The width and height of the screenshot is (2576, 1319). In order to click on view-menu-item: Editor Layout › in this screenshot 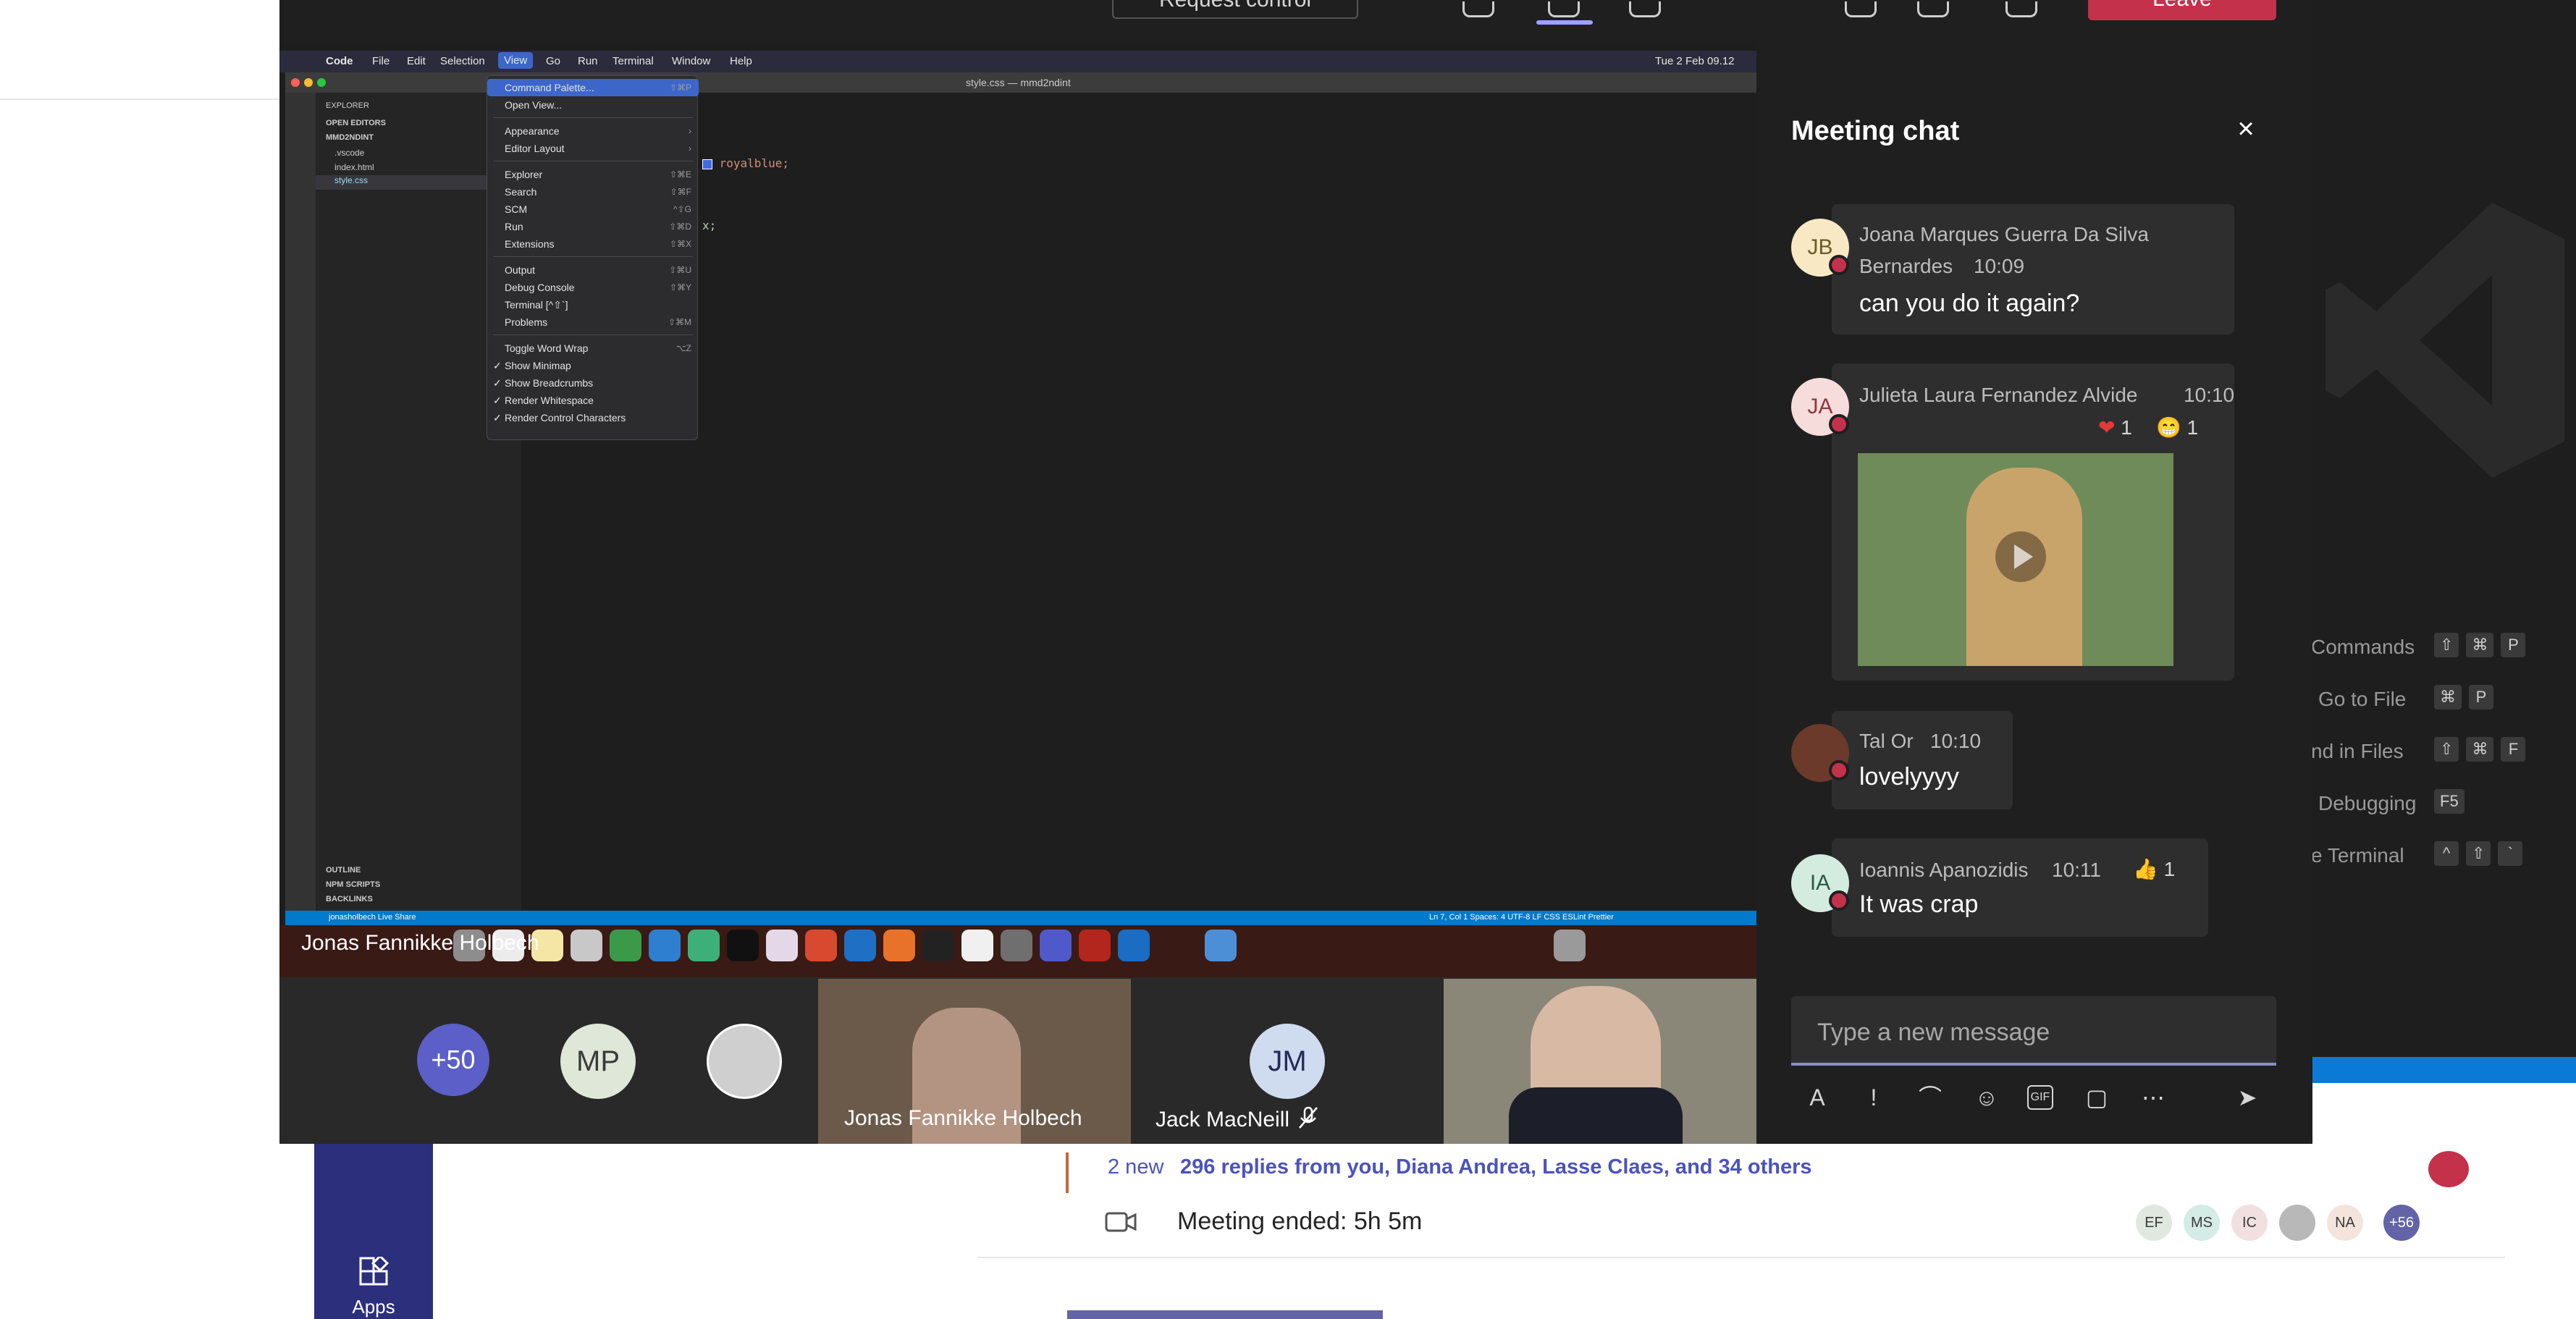, I will do `click(593, 148)`.